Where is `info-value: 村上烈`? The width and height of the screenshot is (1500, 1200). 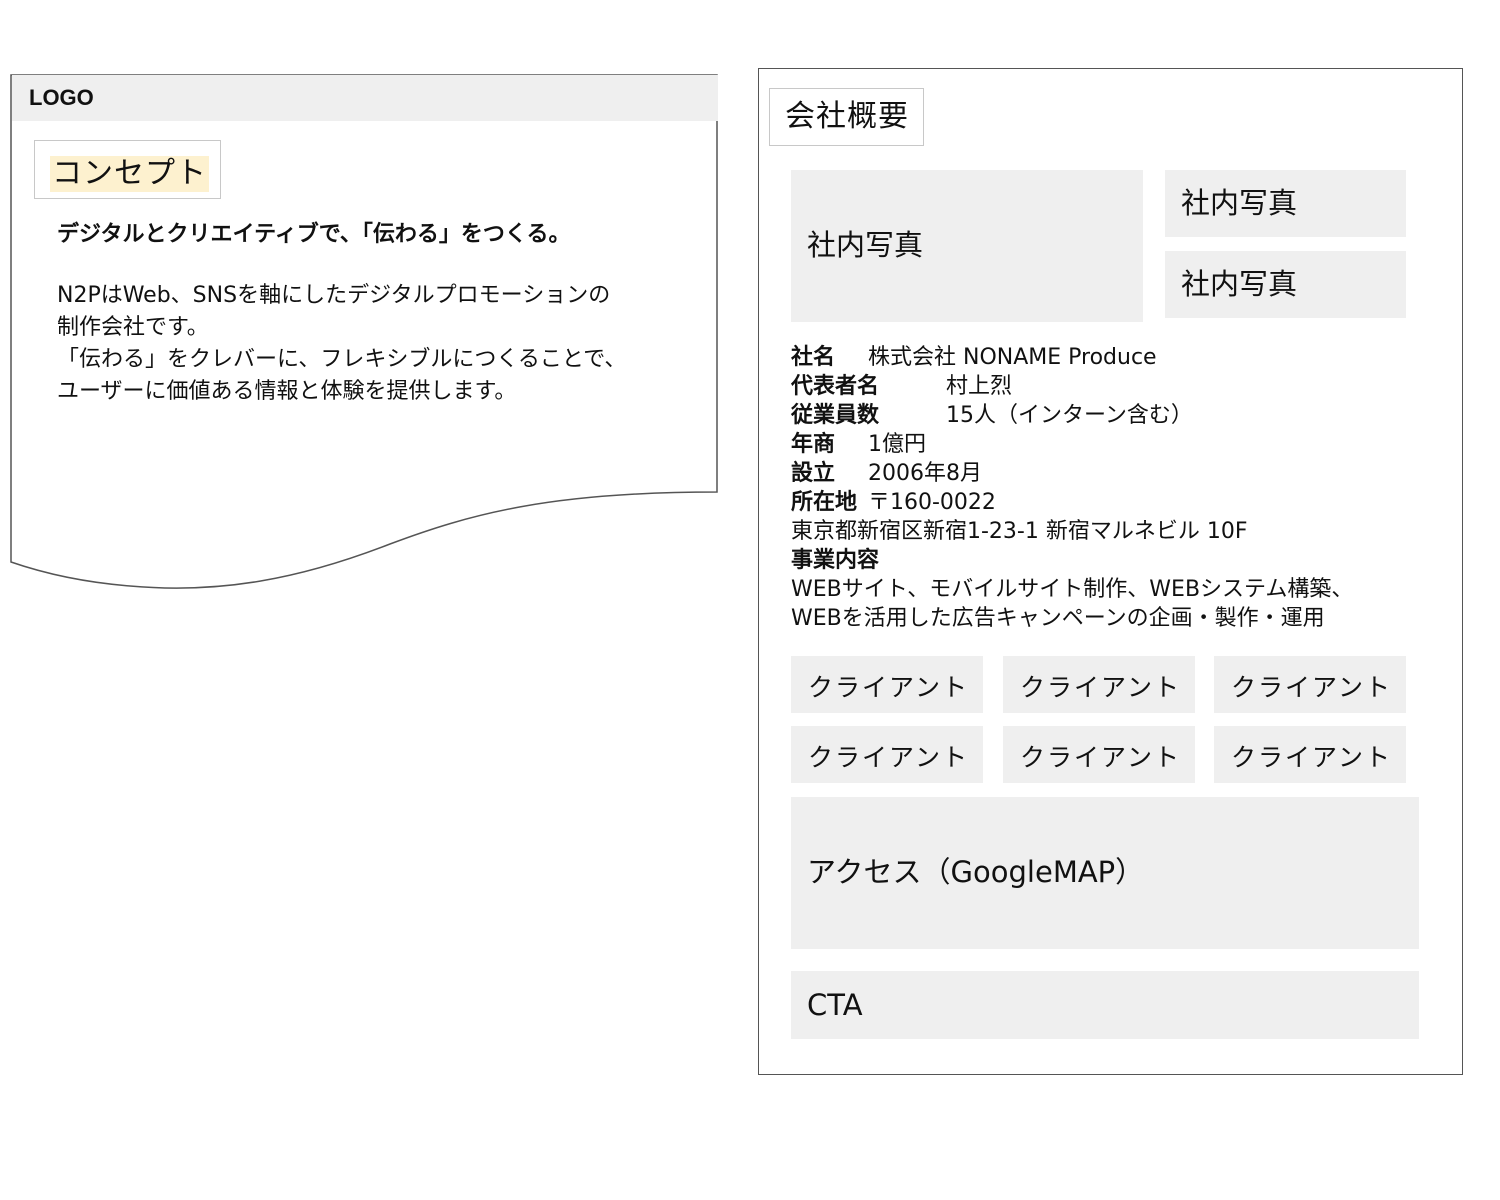
info-value: 村上烈 is located at coordinates (979, 386).